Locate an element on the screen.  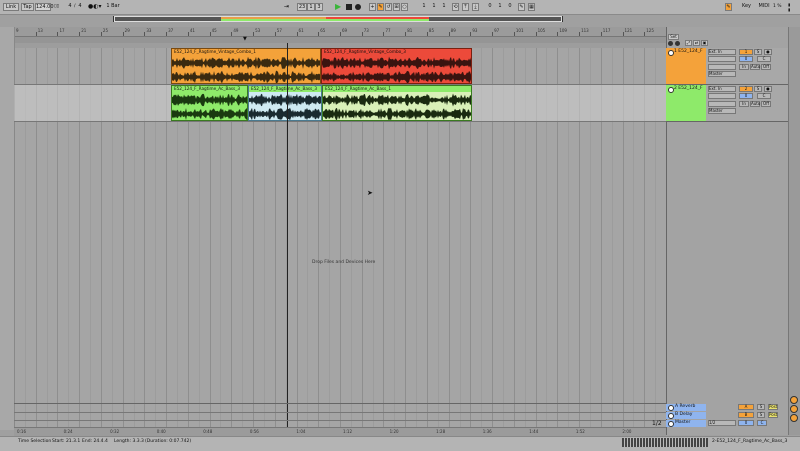
clip-selected: E52_124_F_Ragtime_Ac_Bass_3 is located at coordinates (285, 103).